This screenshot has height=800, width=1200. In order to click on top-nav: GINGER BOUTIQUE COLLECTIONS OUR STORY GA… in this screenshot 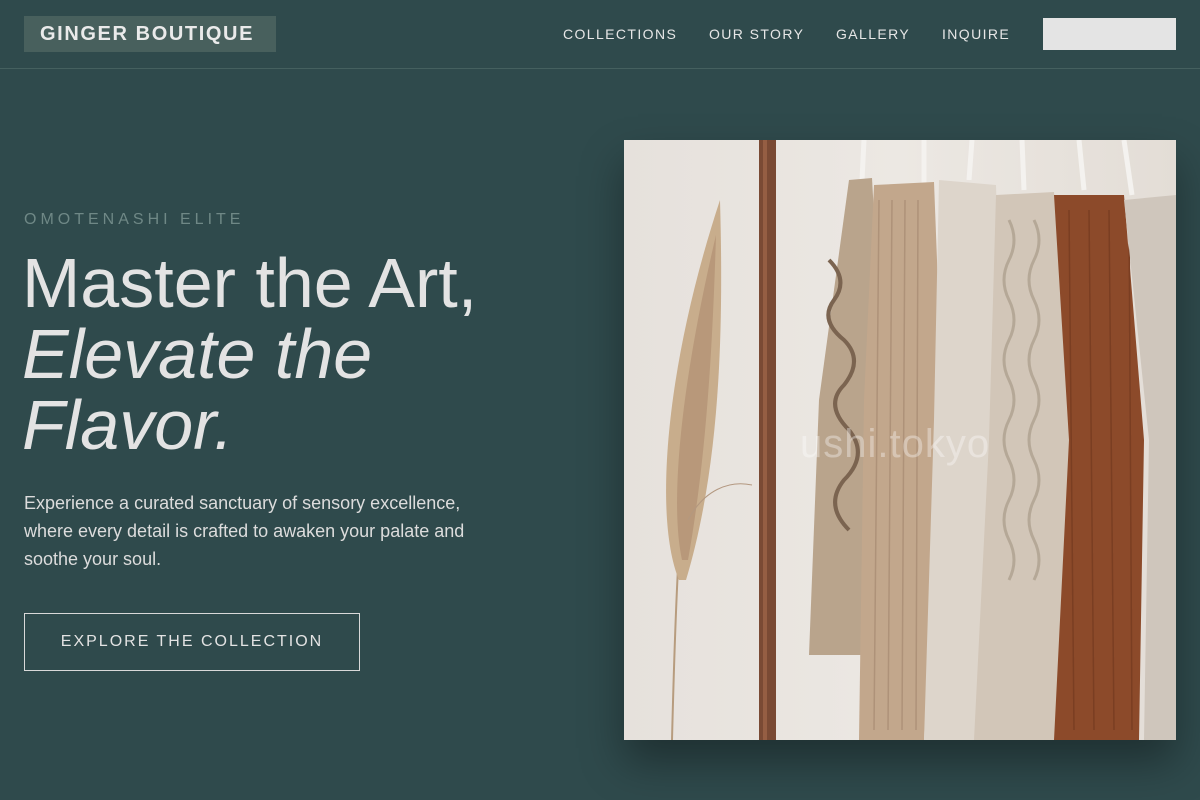, I will do `click(600, 34)`.